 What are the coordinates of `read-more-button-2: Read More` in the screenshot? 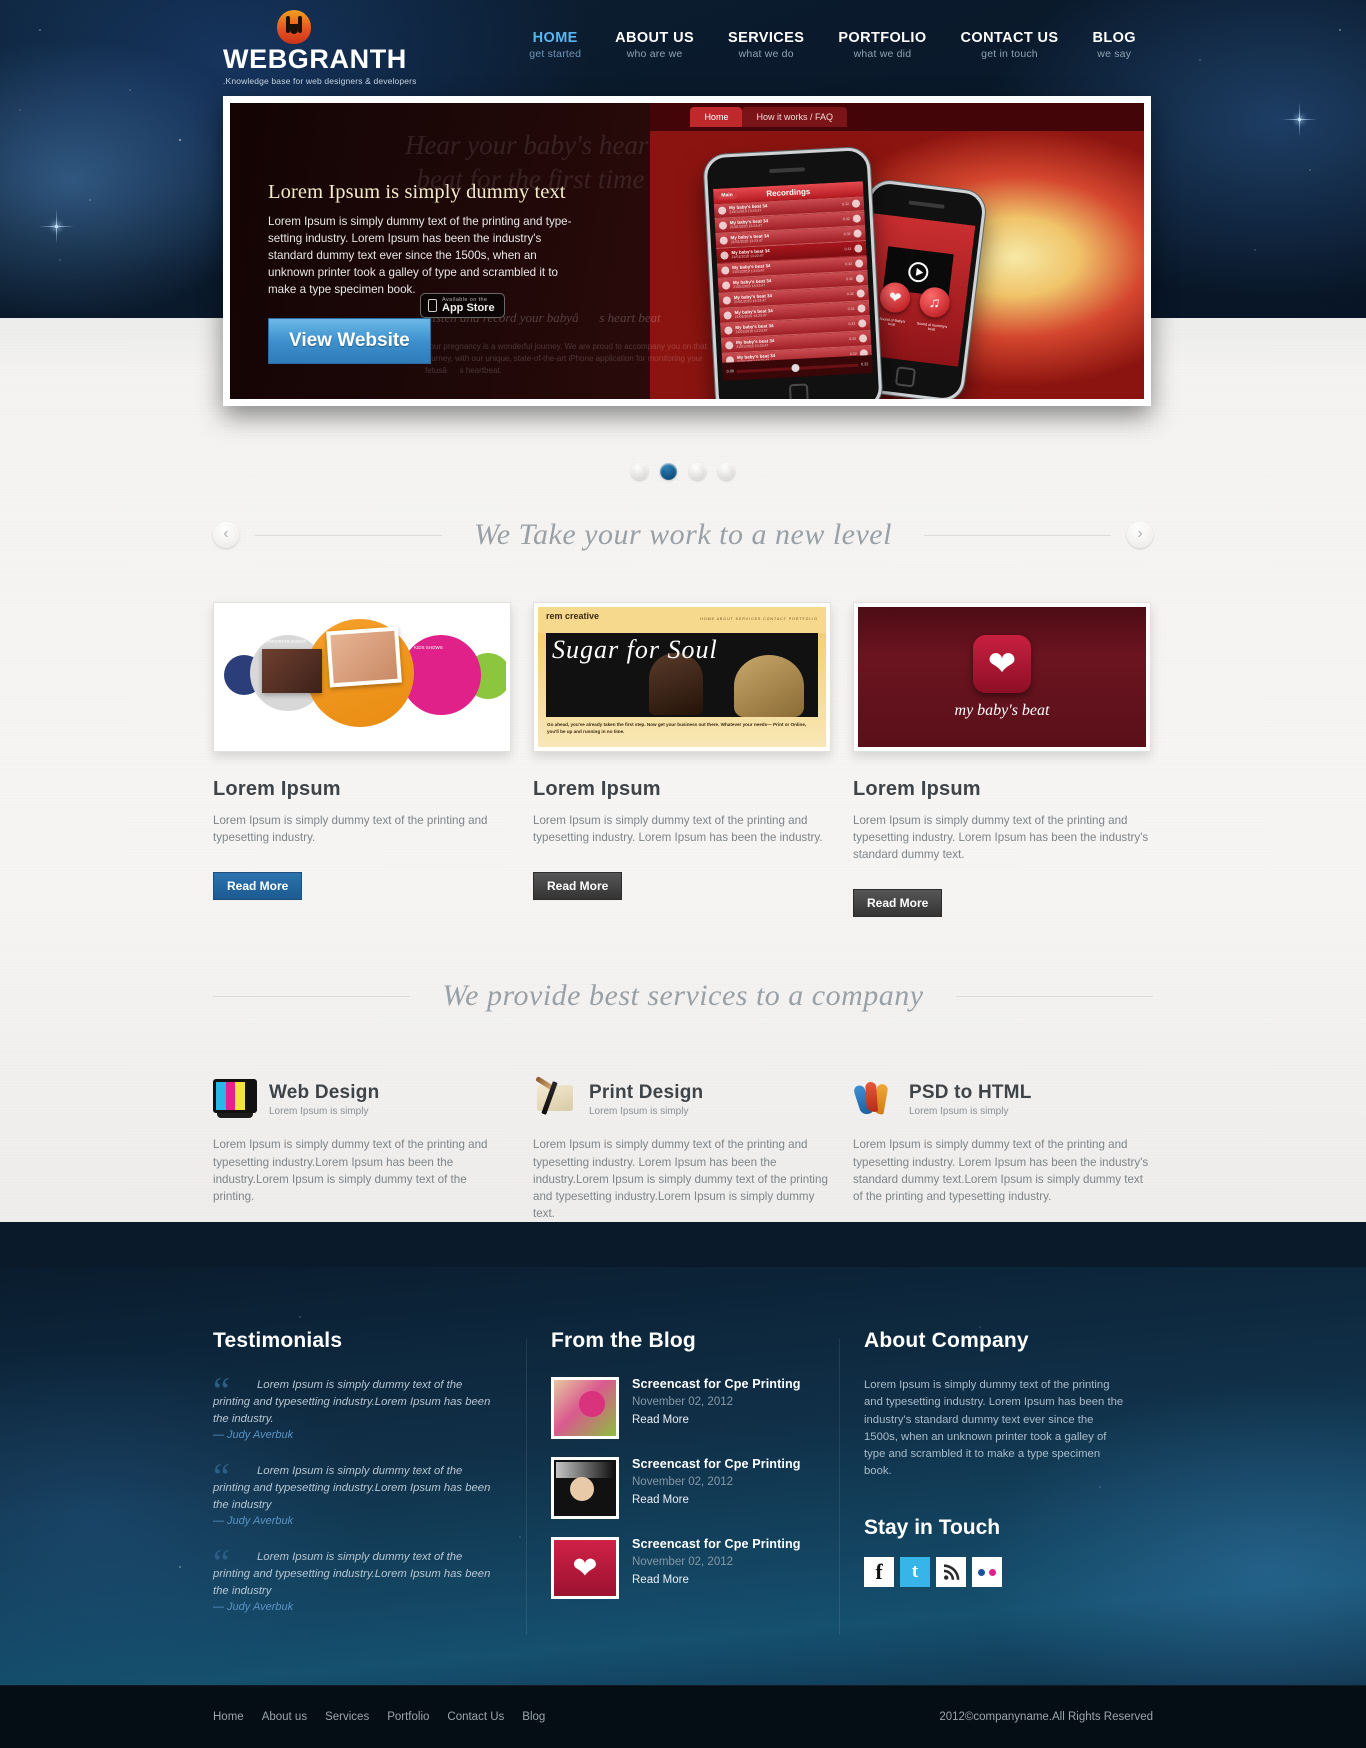 It's located at (578, 886).